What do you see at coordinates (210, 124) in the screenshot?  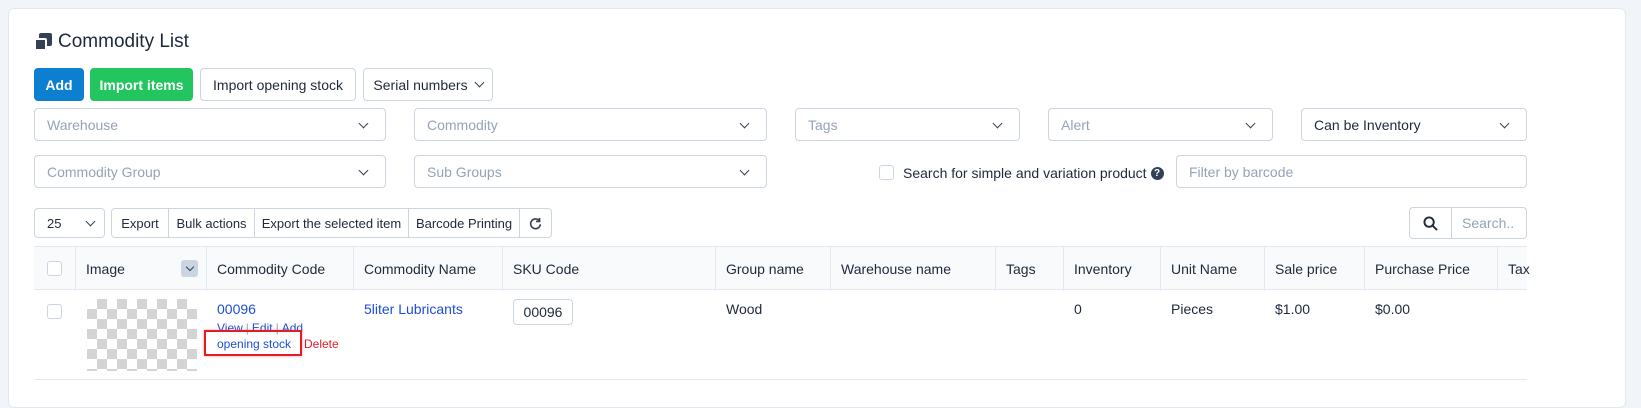 I see `warehouse-select: Warehouse` at bounding box center [210, 124].